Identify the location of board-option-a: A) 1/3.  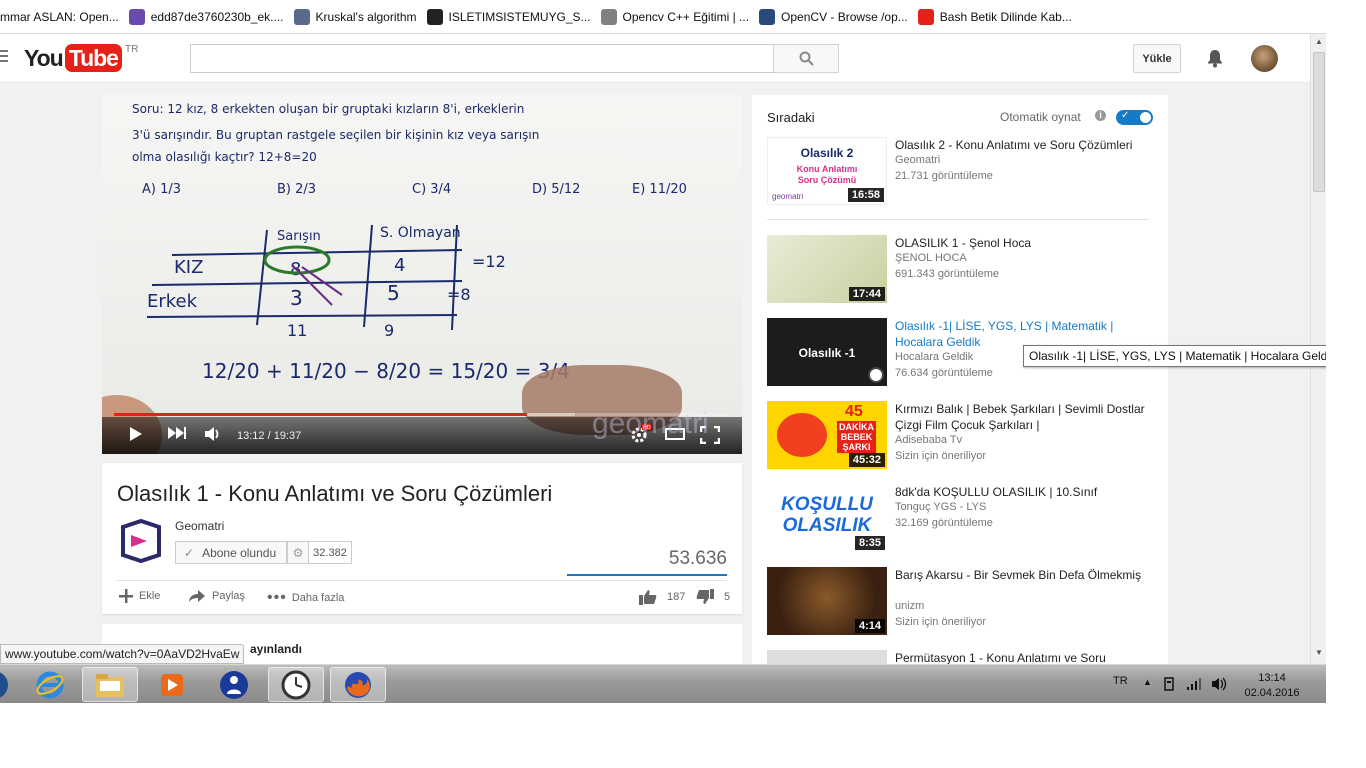
(161, 189).